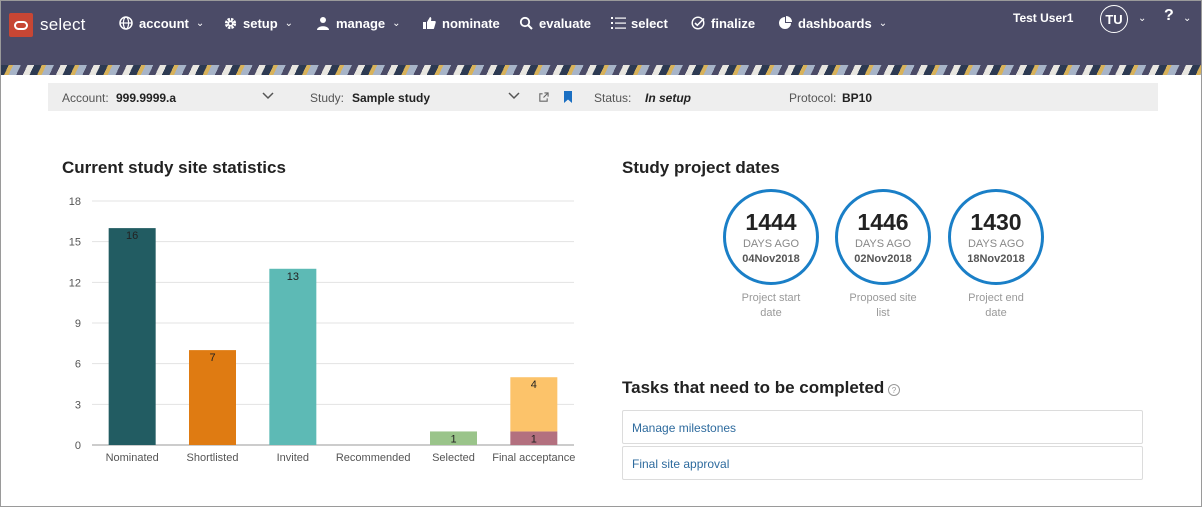 Image resolution: width=1202 pixels, height=507 pixels. What do you see at coordinates (293, 277) in the screenshot?
I see `bar-value-label: 13` at bounding box center [293, 277].